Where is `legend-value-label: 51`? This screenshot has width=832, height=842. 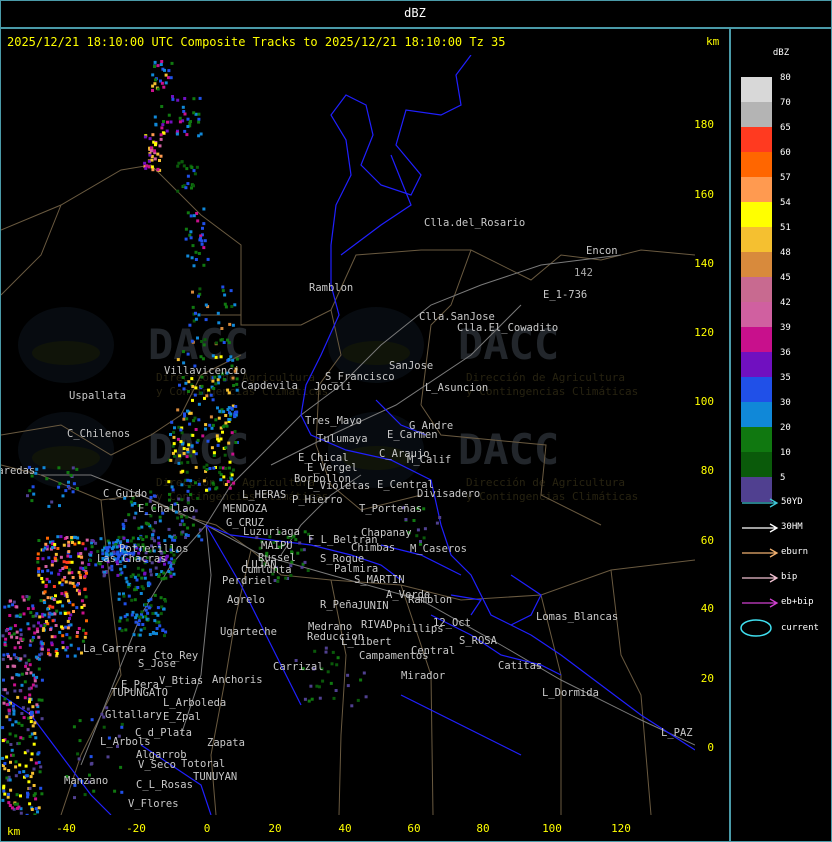 legend-value-label: 51 is located at coordinates (785, 228).